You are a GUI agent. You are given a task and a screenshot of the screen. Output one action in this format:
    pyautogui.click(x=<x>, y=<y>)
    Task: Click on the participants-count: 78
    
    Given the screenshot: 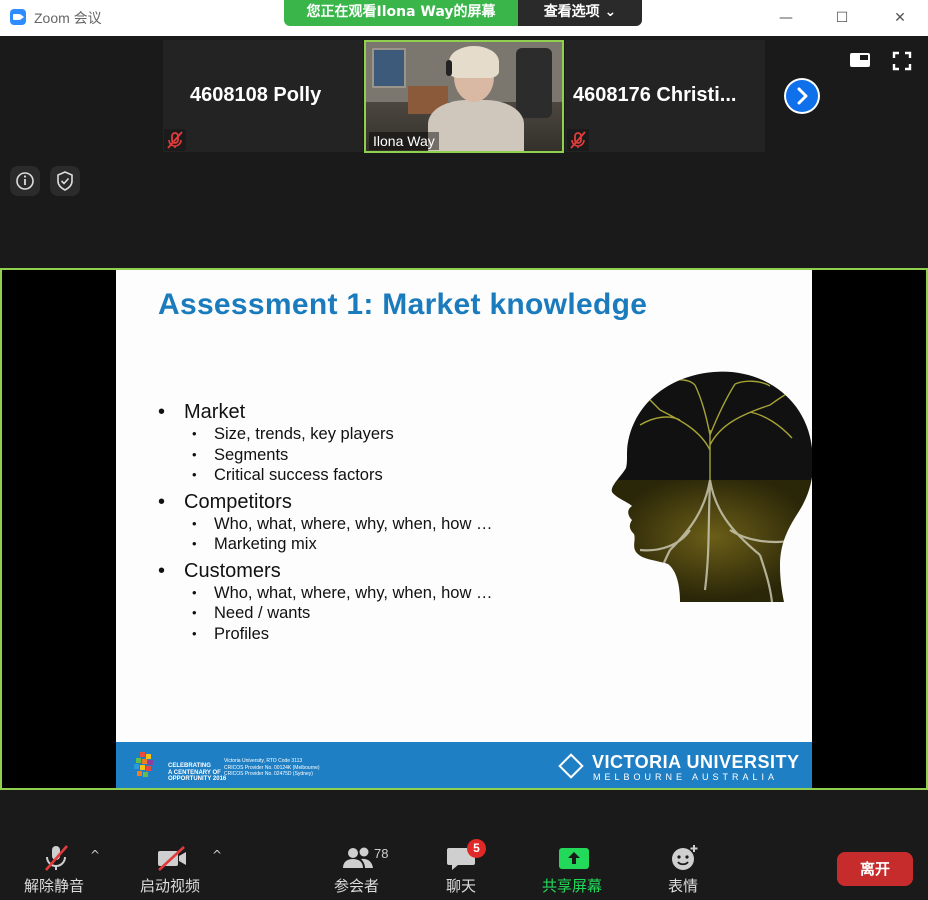 What is the action you would take?
    pyautogui.click(x=381, y=853)
    